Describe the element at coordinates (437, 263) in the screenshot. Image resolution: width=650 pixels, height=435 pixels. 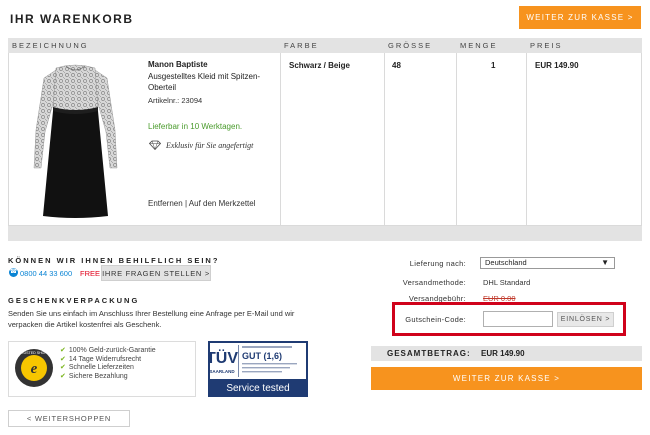
I see `delivery-label: Lieferung nach:` at that location.